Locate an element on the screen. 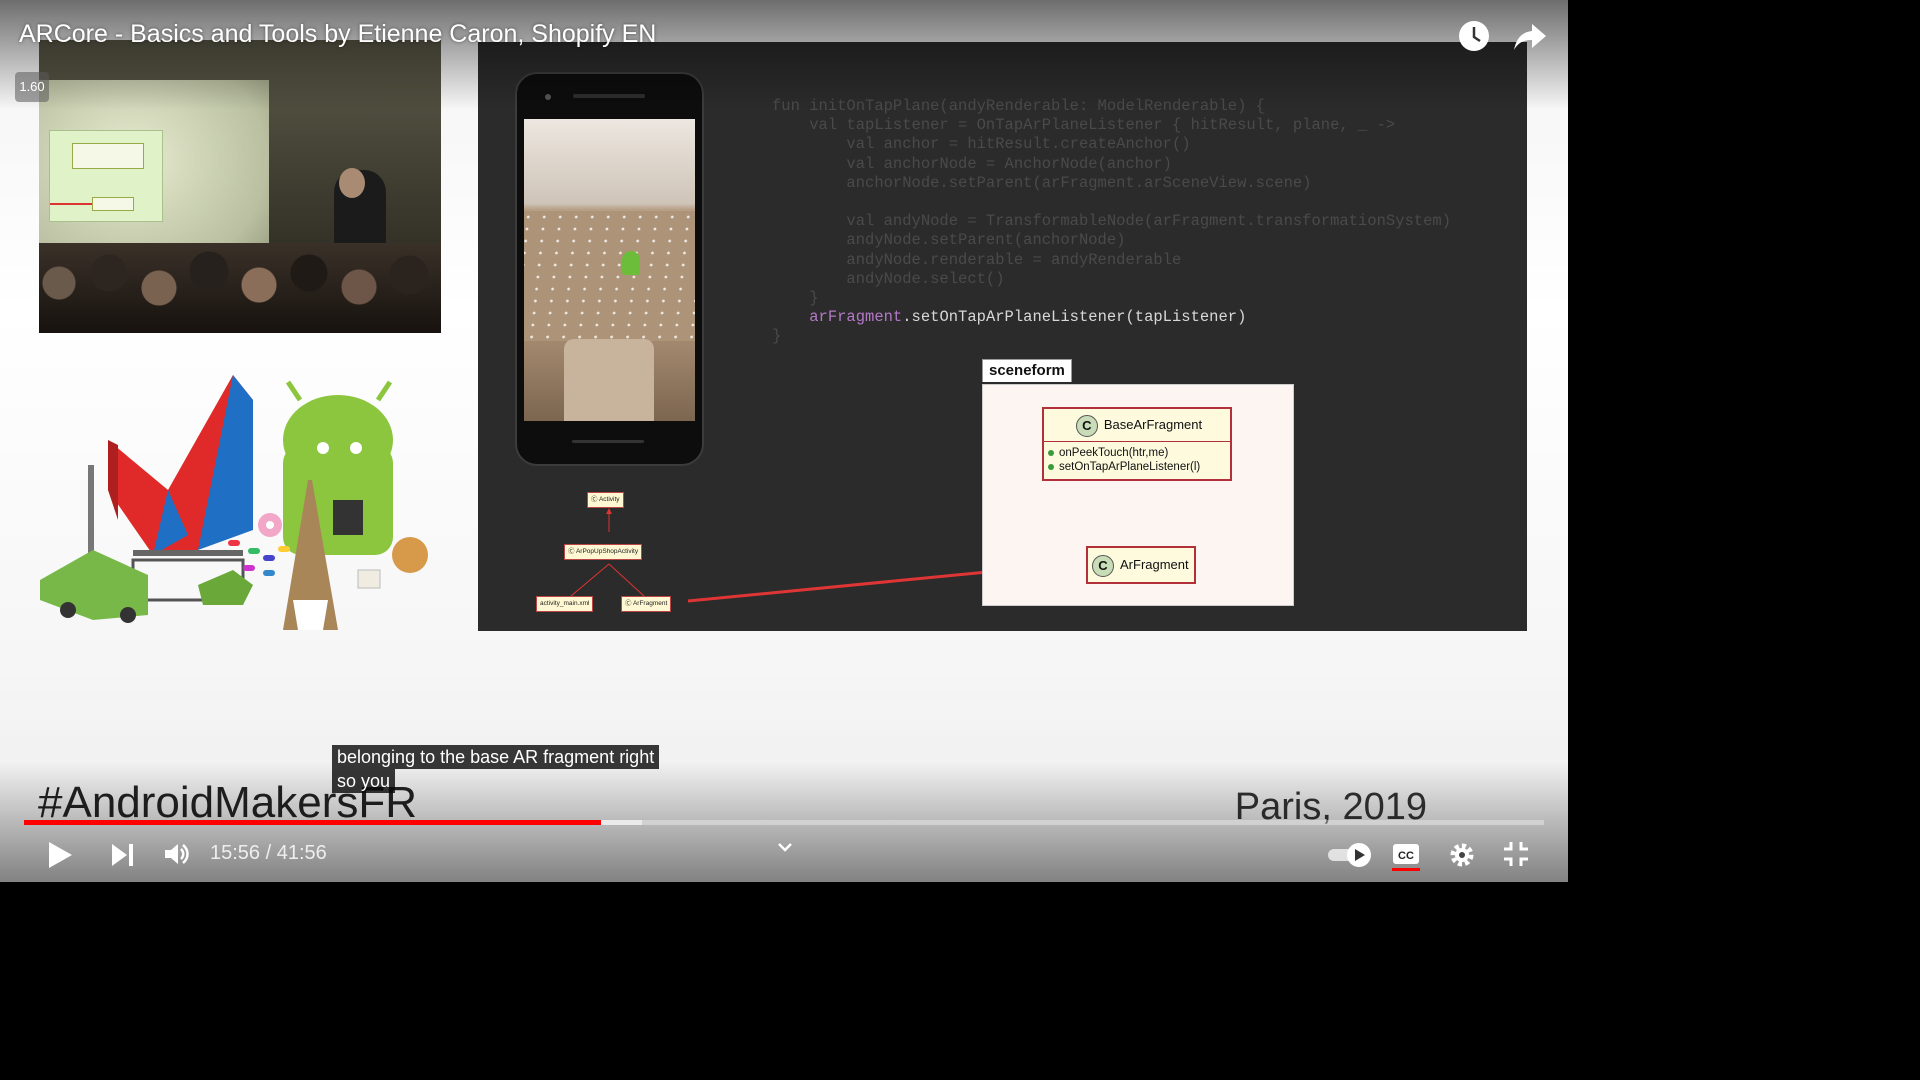 The height and width of the screenshot is (1080, 1920). uml-method: onPeekTouch(htr,me) is located at coordinates (1137, 453).